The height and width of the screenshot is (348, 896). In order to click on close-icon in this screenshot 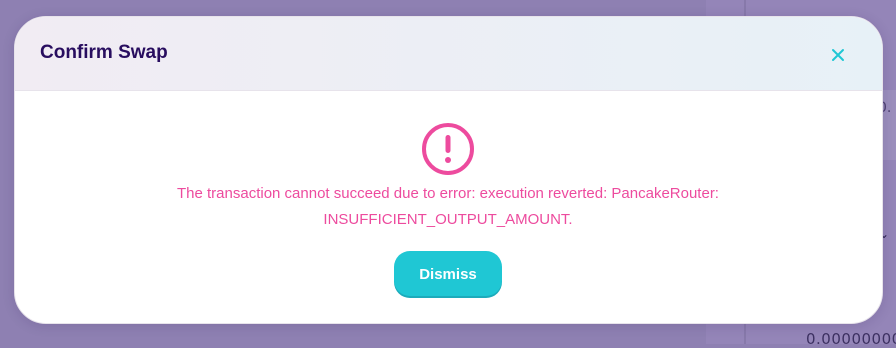, I will do `click(838, 55)`.